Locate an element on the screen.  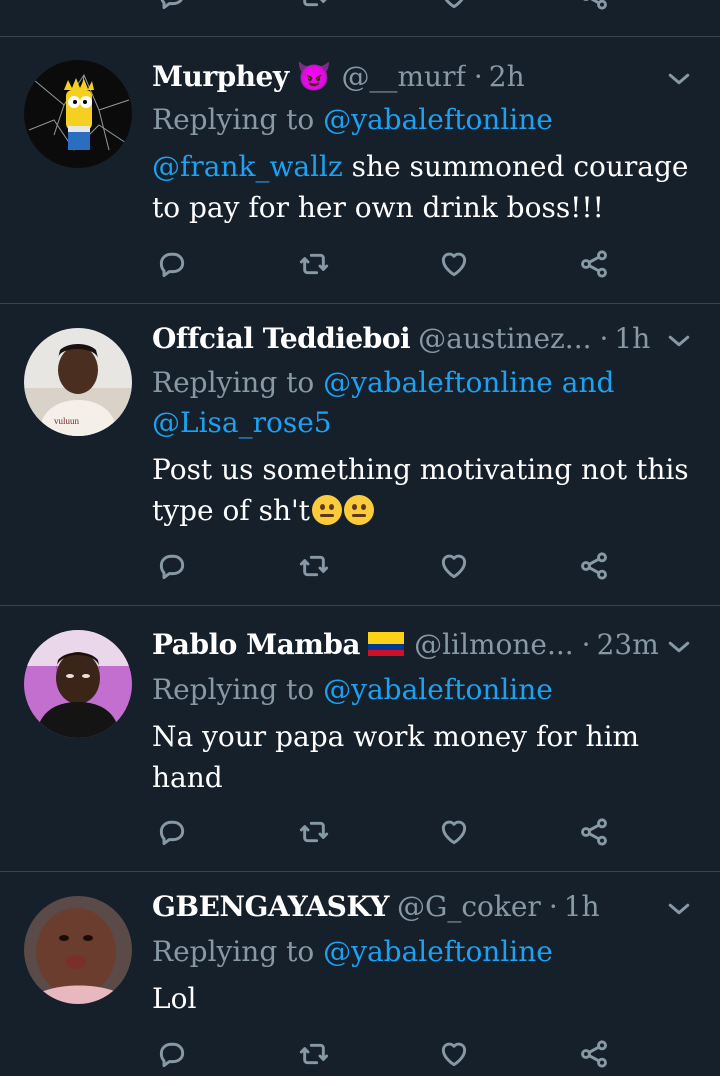
tweet-body: Na your papa work money for him hand is located at coordinates (396, 757).